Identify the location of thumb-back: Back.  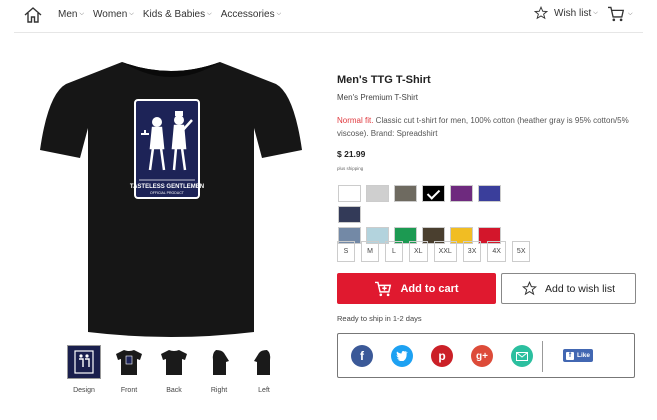
(174, 369).